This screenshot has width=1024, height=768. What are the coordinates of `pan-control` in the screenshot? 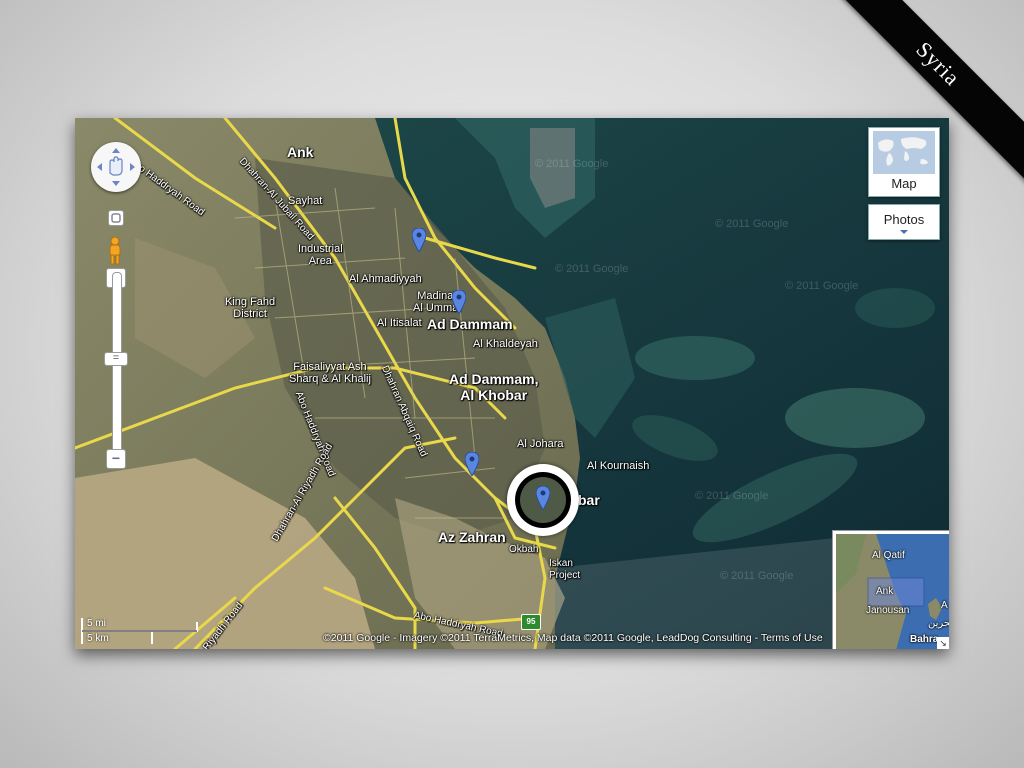 It's located at (116, 167).